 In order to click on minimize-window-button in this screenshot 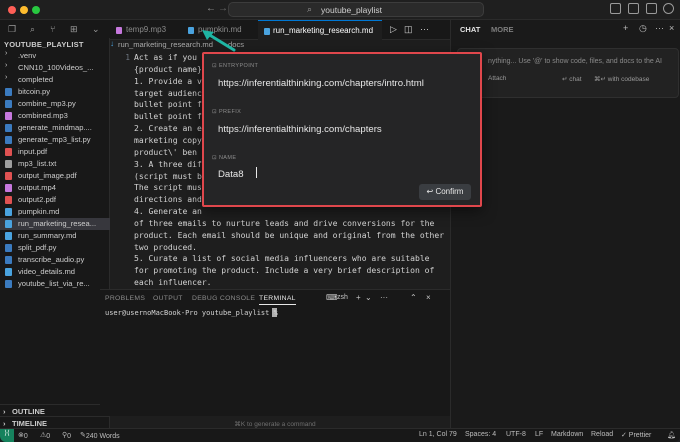, I will do `click(24, 10)`.